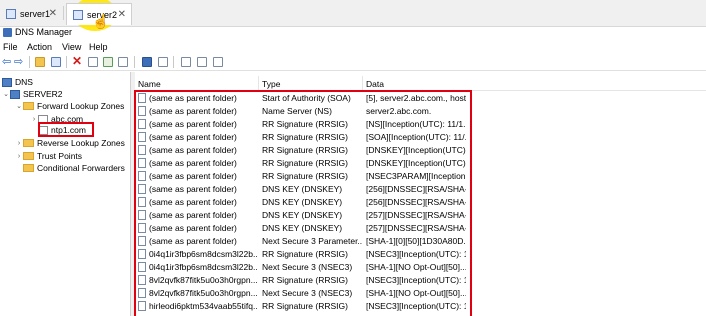 The image size is (706, 316). I want to click on dns-manager-icon, so click(7, 32).